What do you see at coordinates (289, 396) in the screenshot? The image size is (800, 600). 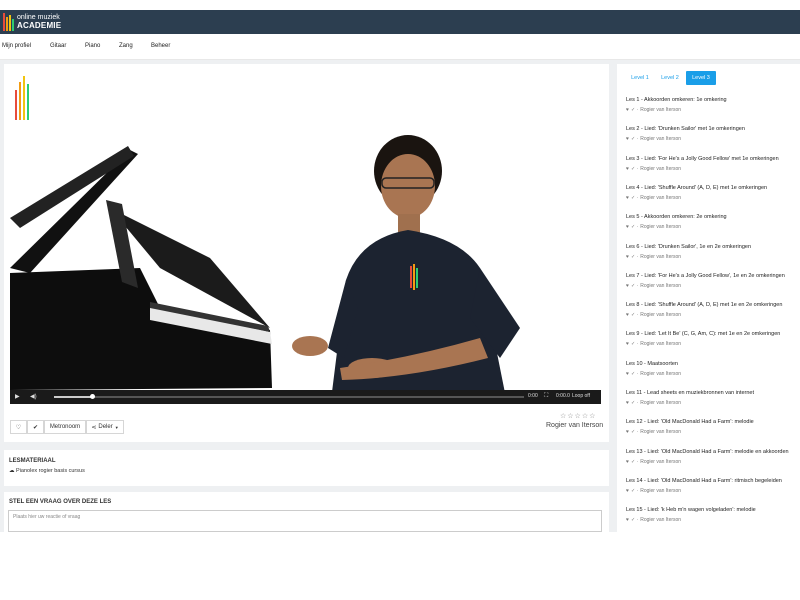 I see `video-progress-bar` at bounding box center [289, 396].